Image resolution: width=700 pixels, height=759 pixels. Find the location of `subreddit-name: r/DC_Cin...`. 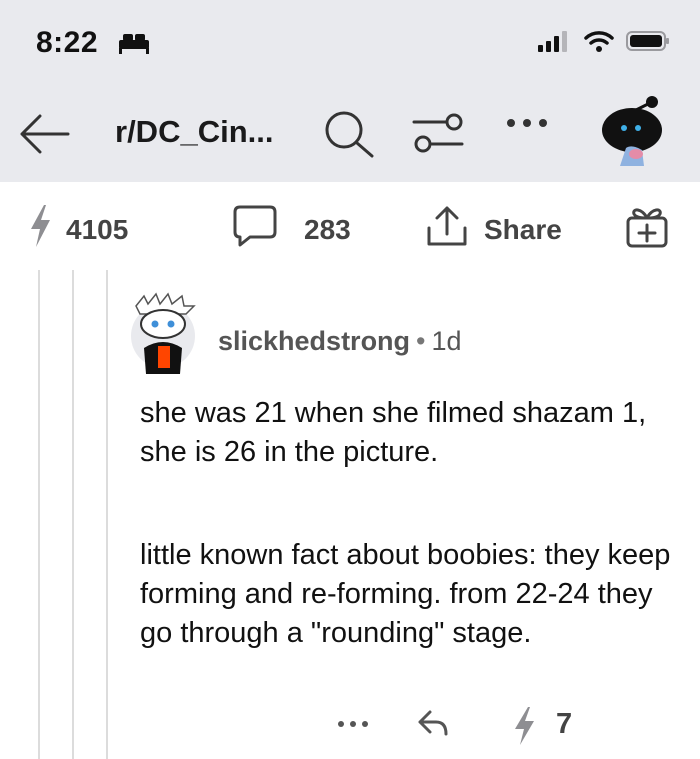

subreddit-name: r/DC_Cin... is located at coordinates (194, 132).